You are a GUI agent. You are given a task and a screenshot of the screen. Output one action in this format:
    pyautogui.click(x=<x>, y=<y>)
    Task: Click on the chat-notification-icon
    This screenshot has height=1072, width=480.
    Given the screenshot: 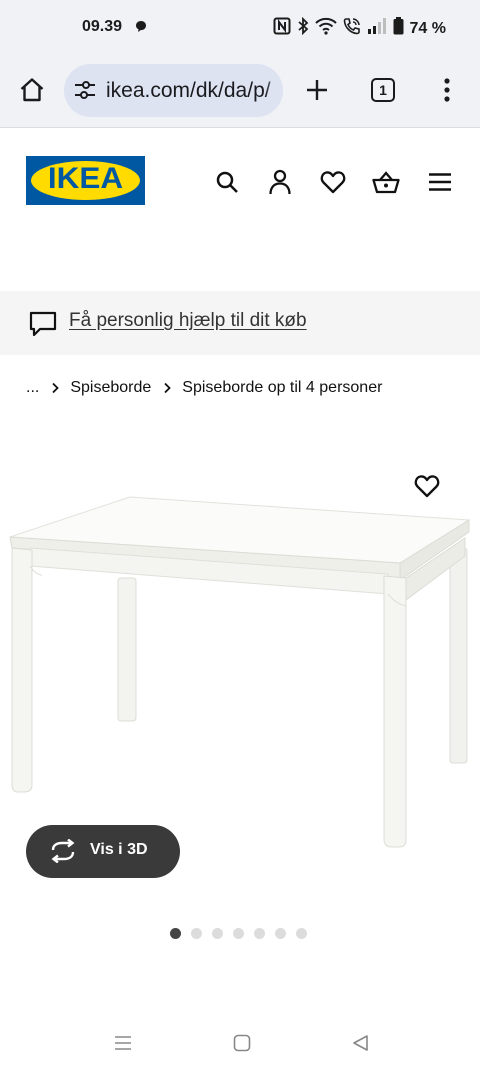 What is the action you would take?
    pyautogui.click(x=141, y=29)
    